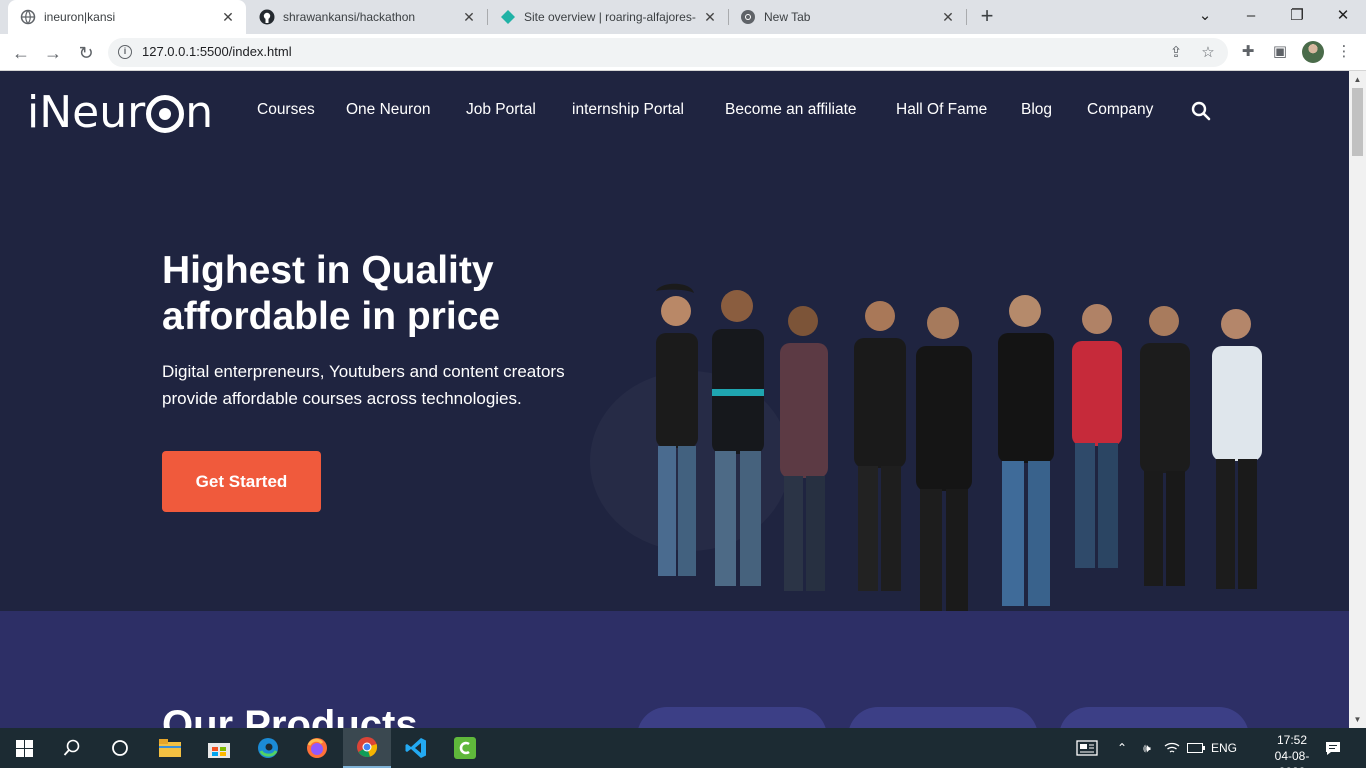 The height and width of the screenshot is (780, 1366). I want to click on products-section: Our Products, so click(674, 669).